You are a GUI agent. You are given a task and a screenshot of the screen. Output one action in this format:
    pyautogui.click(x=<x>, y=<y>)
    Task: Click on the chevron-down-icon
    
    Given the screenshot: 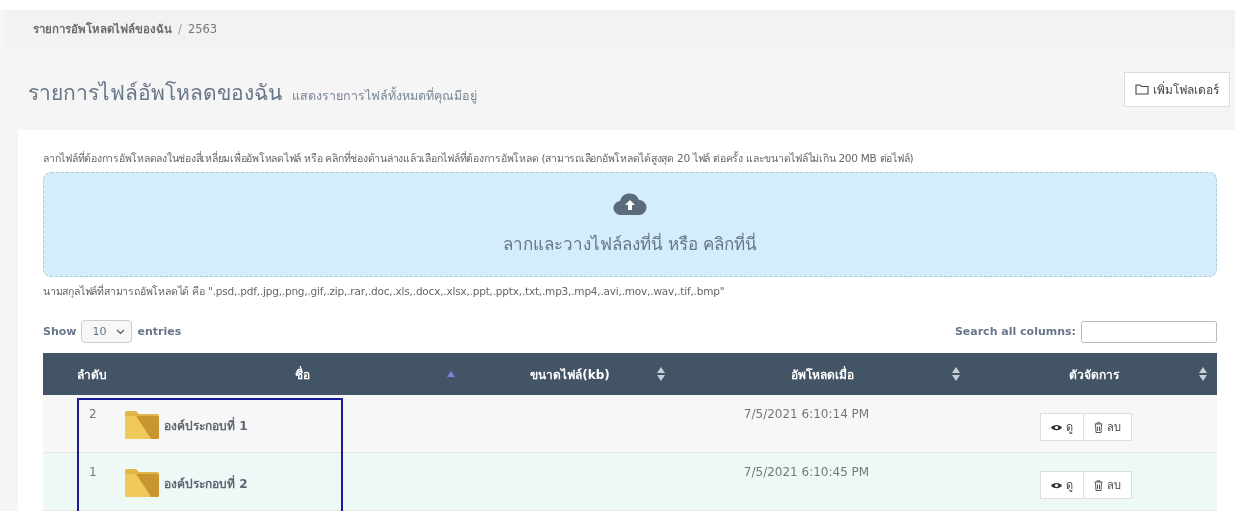 What is the action you would take?
    pyautogui.click(x=121, y=331)
    